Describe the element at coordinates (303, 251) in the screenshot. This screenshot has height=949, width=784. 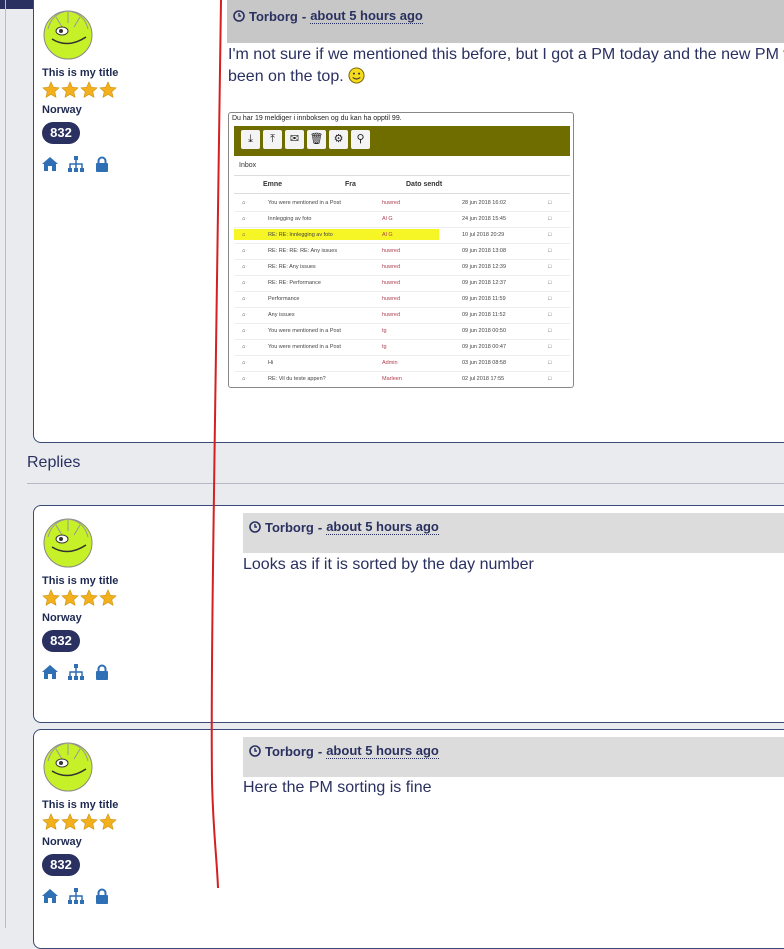
I see `message-subject: RE: RE: RE: RE: Any issues` at that location.